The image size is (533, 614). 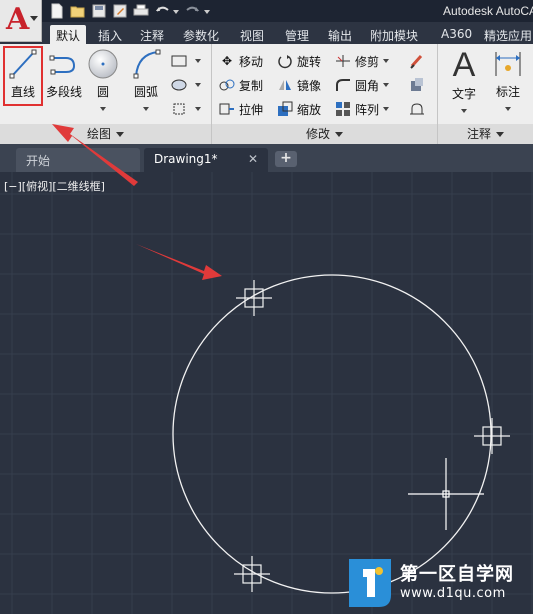 I want to click on red-arrow-pointer, so click(x=95, y=155).